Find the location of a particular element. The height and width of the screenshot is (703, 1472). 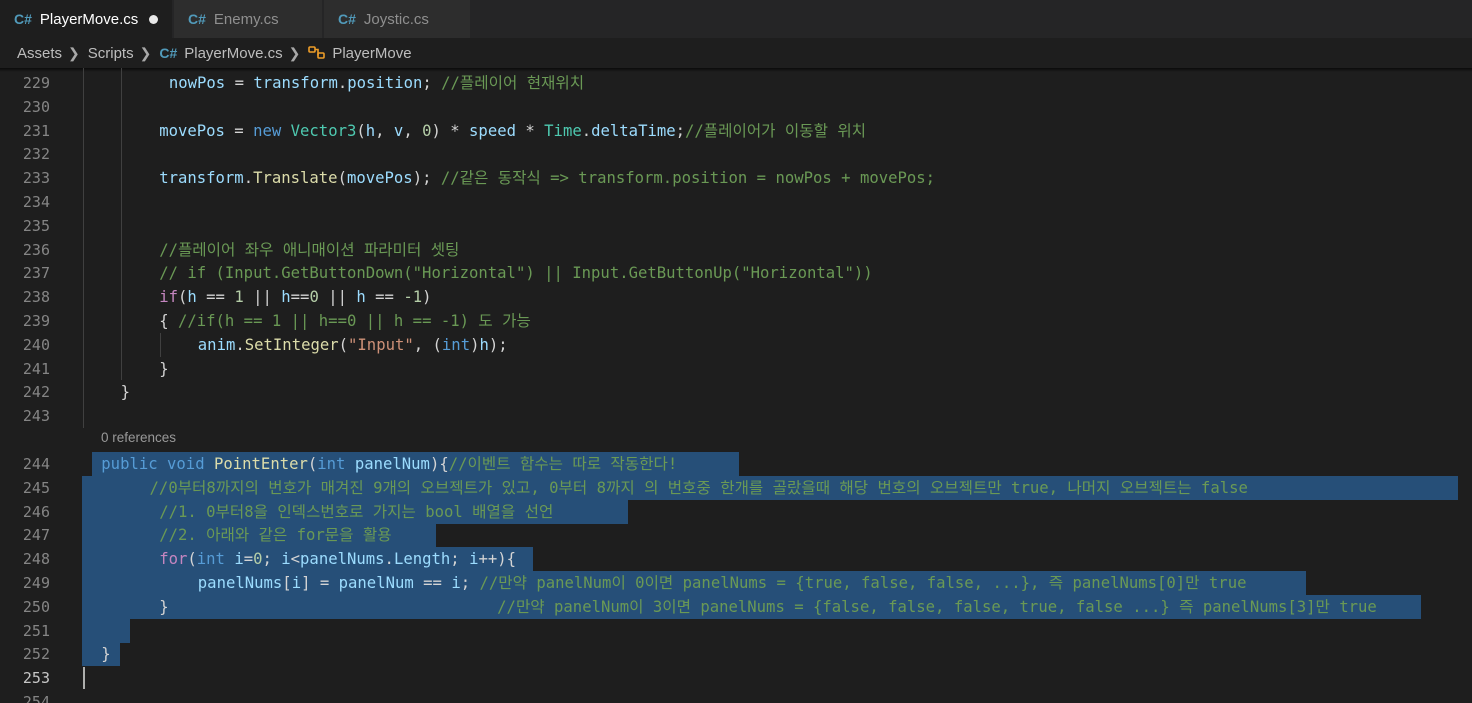

chevron-right-icon: ❯ is located at coordinates (145, 52).